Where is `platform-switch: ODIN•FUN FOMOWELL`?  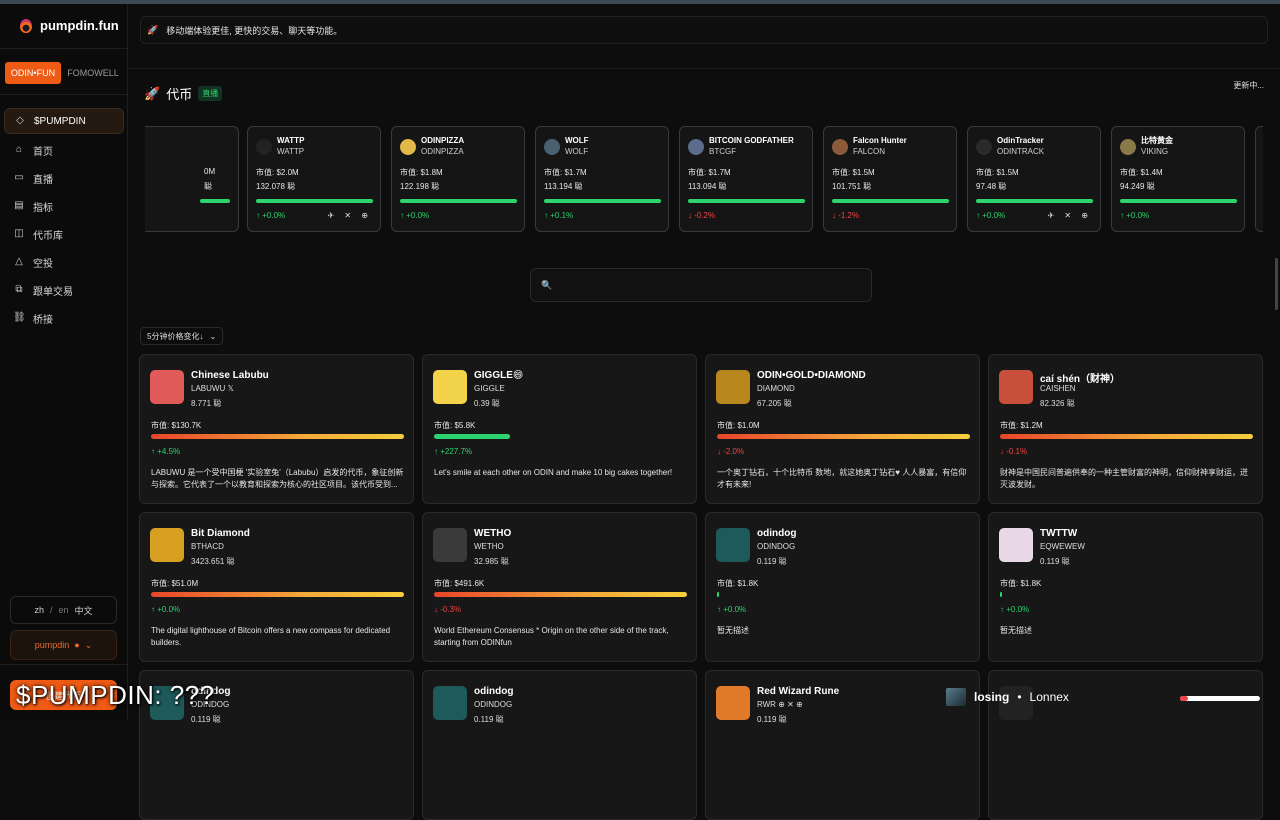 platform-switch: ODIN•FUN FOMOWELL is located at coordinates (64, 73).